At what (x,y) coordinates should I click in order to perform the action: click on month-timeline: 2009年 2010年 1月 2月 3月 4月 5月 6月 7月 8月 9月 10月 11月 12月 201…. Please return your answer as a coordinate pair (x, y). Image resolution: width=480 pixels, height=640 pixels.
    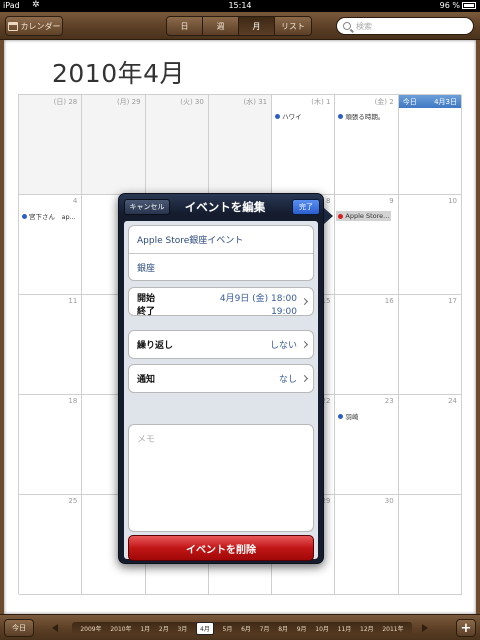
    Looking at the image, I should click on (242, 628).